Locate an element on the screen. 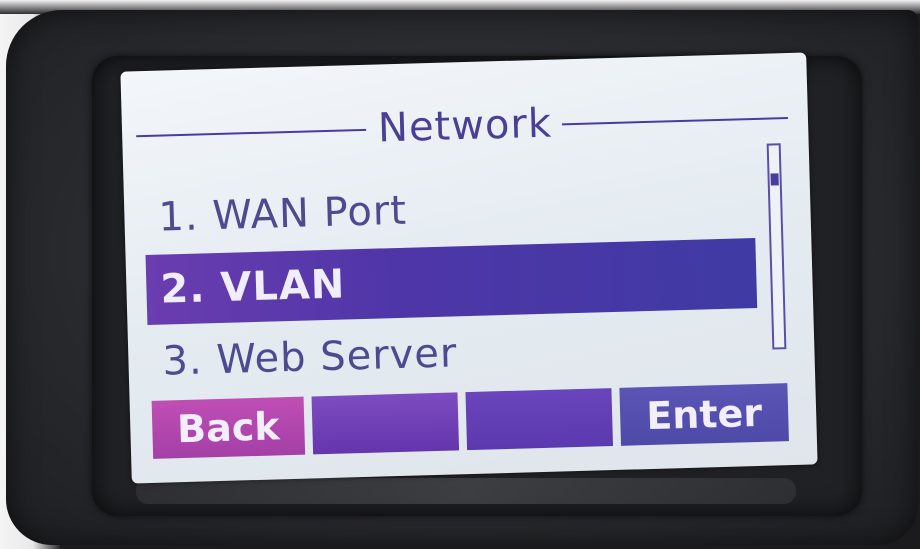 The image size is (920, 549). enter-softkey: Enter is located at coordinates (704, 414).